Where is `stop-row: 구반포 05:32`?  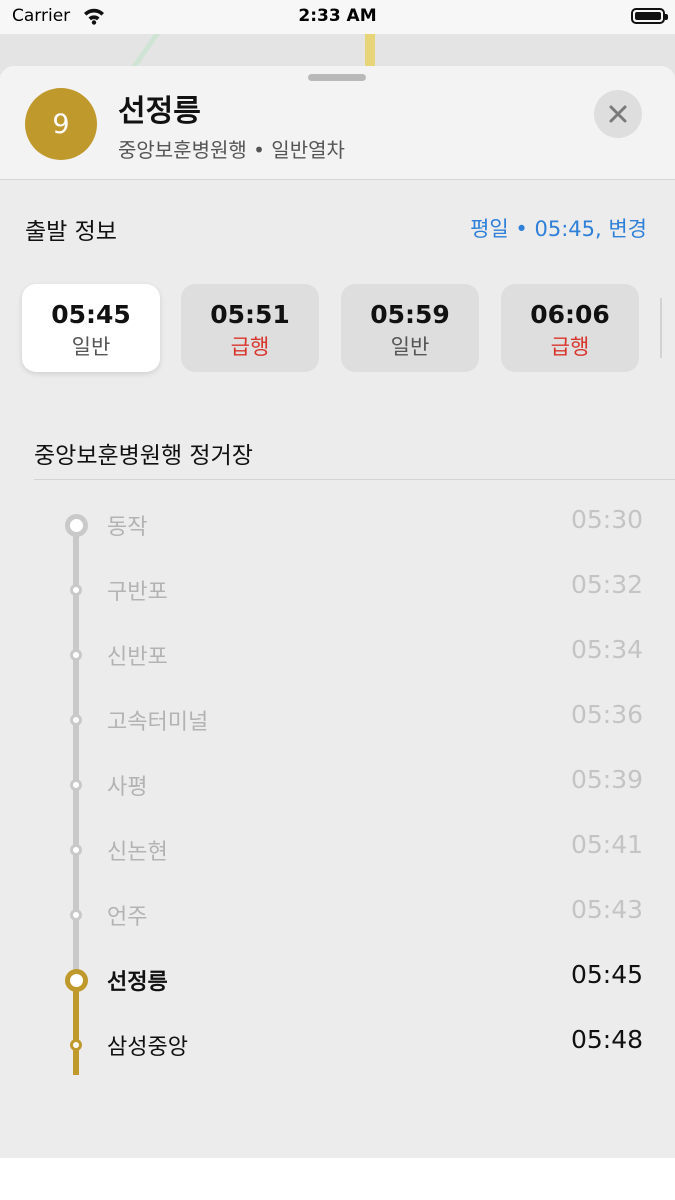 stop-row: 구반포 05:32 is located at coordinates (337, 581).